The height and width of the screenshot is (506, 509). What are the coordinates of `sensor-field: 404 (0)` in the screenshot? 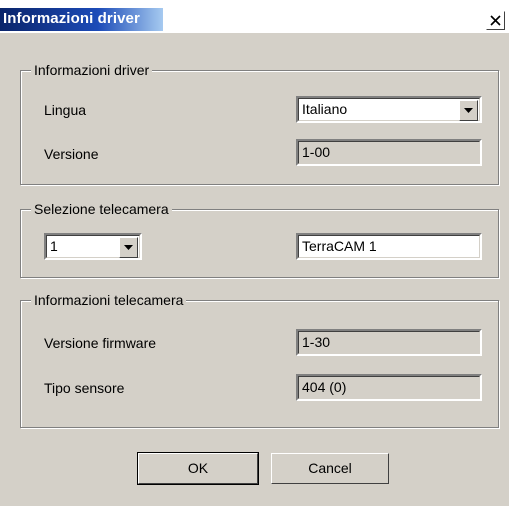 It's located at (389, 387).